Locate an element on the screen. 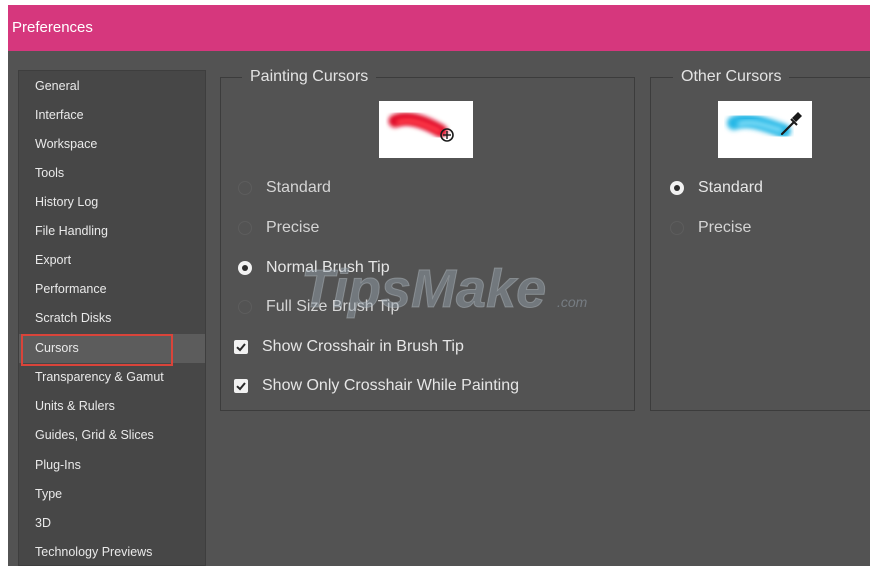 The width and height of the screenshot is (870, 567). painting-precise-label: Precise is located at coordinates (293, 227).